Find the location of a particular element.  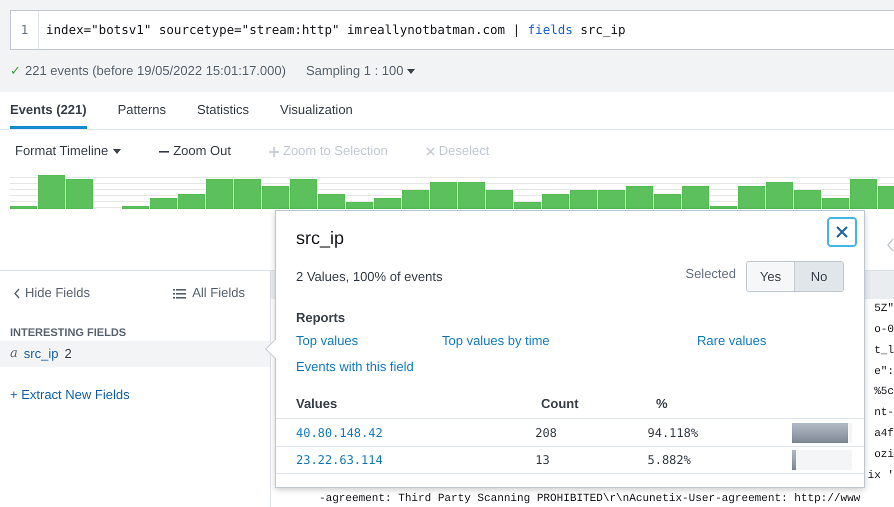

table-cell-text: 208 is located at coordinates (546, 433).